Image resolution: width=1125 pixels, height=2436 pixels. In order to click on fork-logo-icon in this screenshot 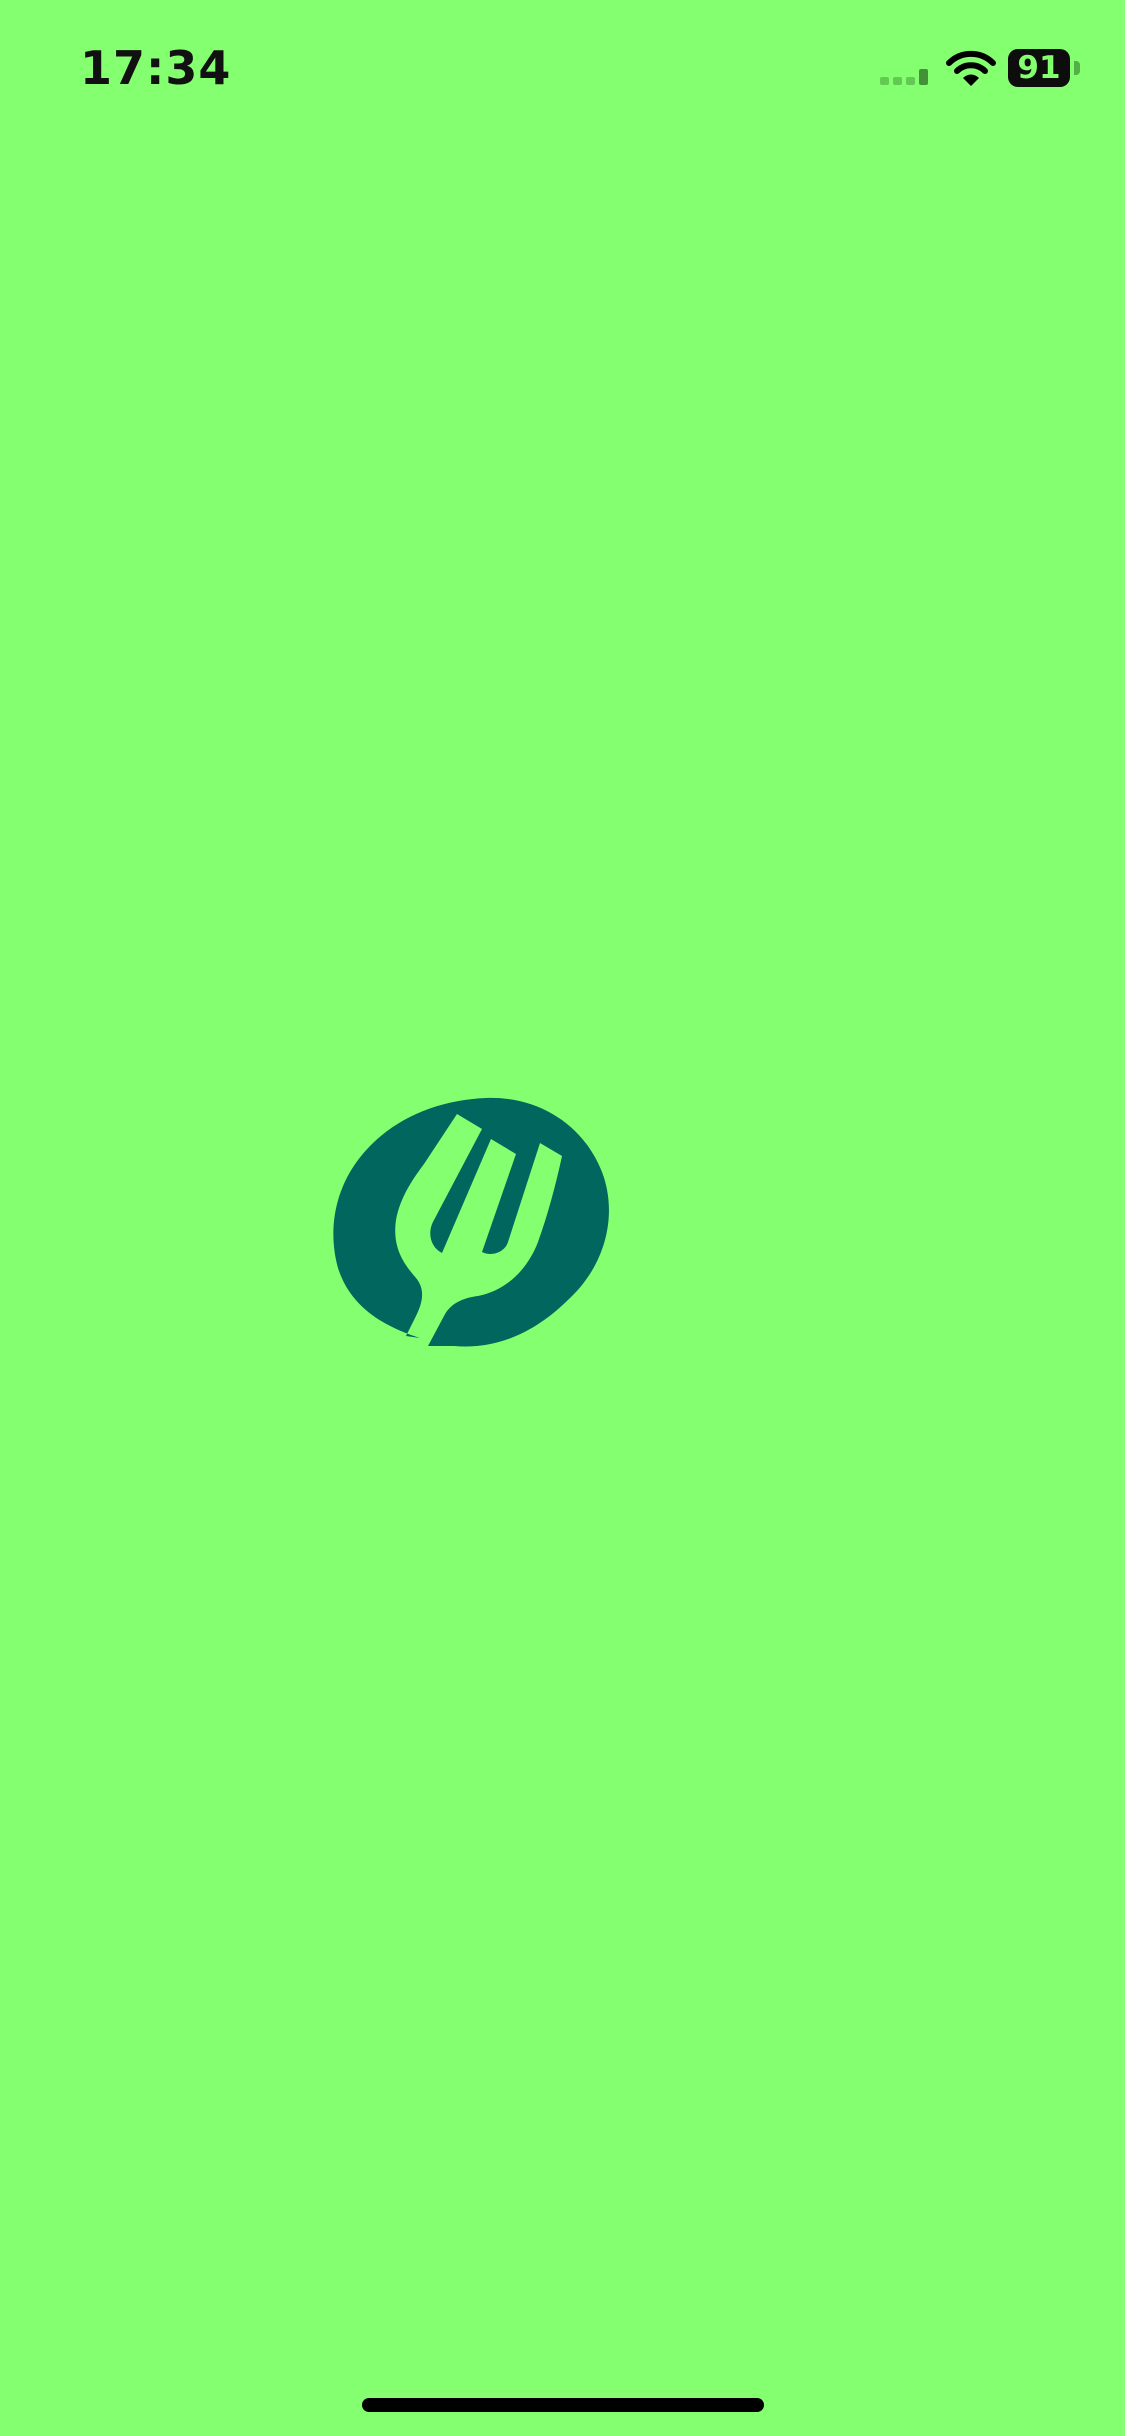, I will do `click(471, 1222)`.